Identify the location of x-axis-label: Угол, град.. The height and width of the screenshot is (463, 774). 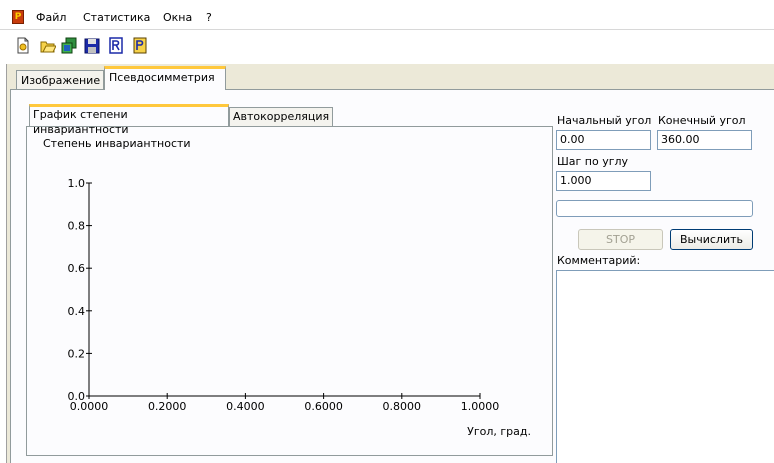
(499, 431).